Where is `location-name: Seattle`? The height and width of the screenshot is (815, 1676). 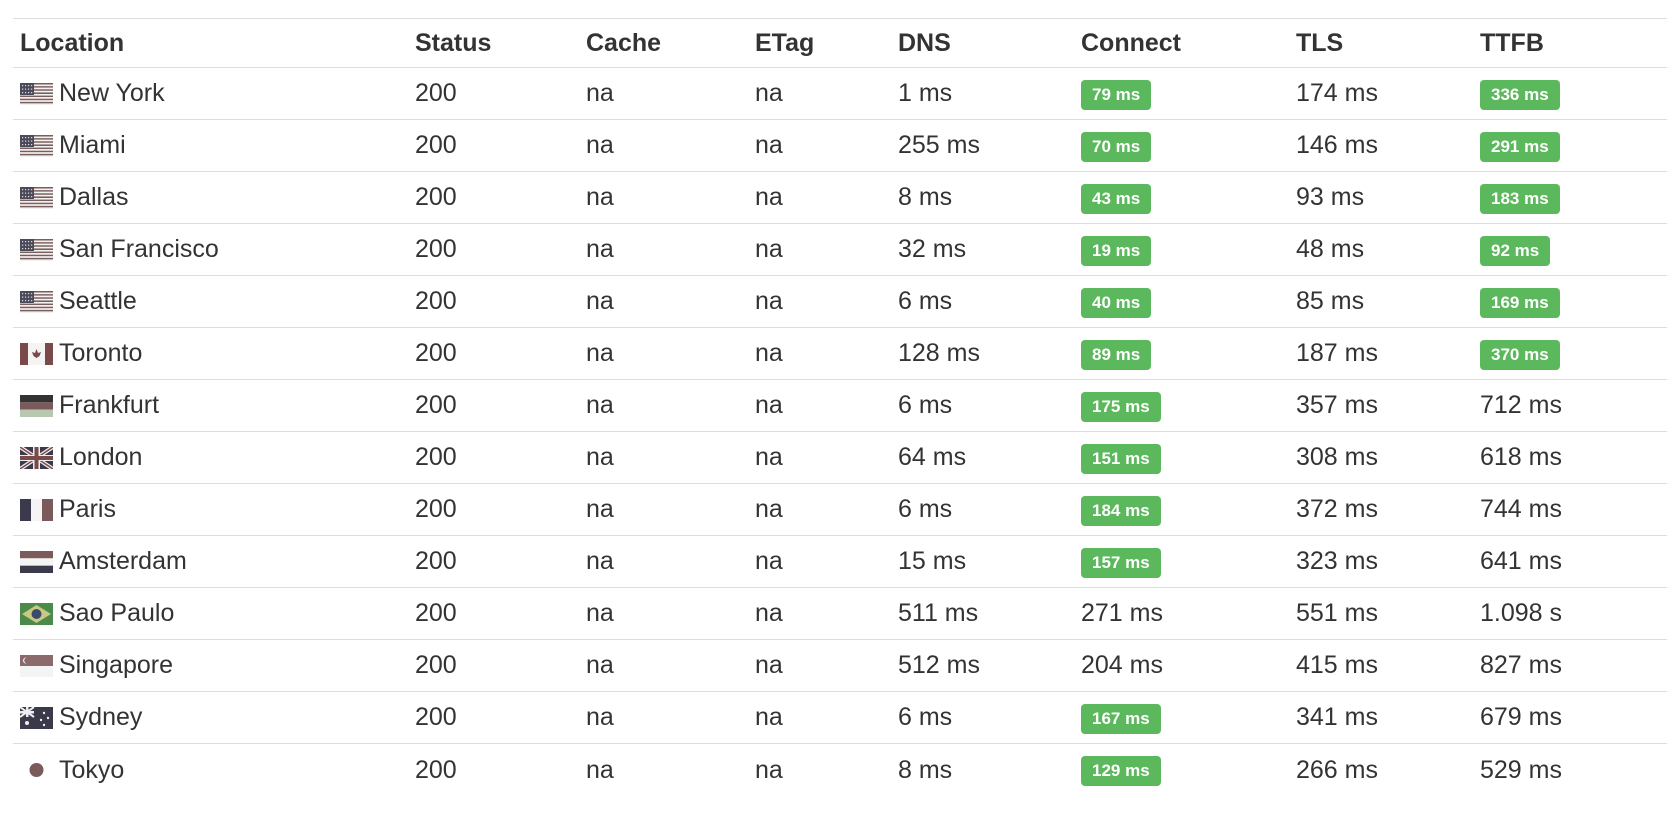
location-name: Seattle is located at coordinates (98, 301).